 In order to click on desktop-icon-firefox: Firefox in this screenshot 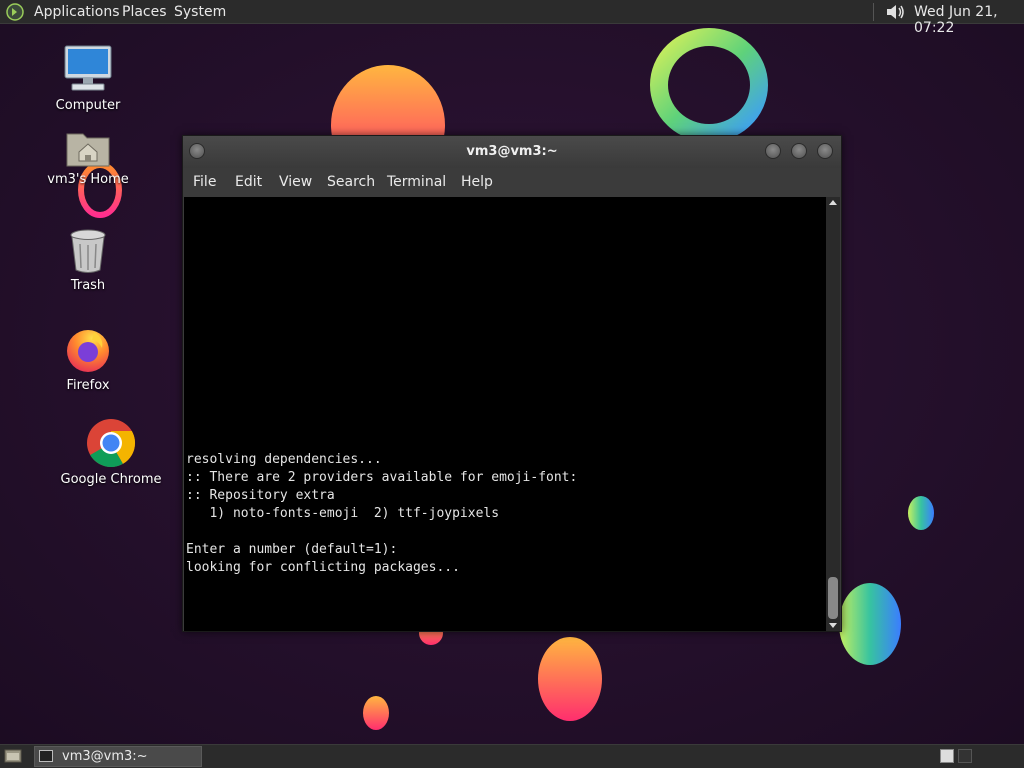, I will do `click(88, 359)`.